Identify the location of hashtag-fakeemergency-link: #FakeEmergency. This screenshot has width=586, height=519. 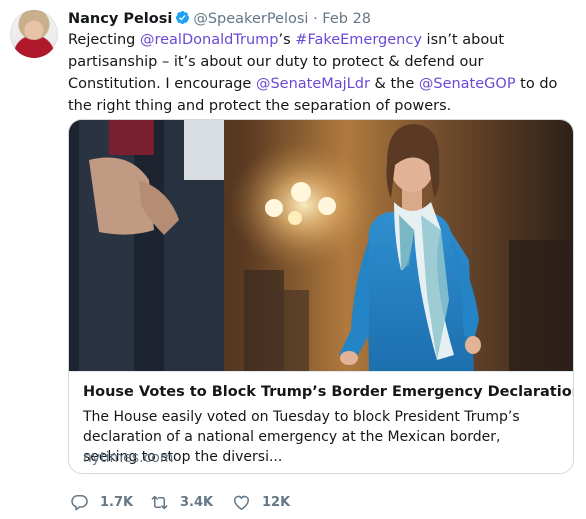
(358, 40).